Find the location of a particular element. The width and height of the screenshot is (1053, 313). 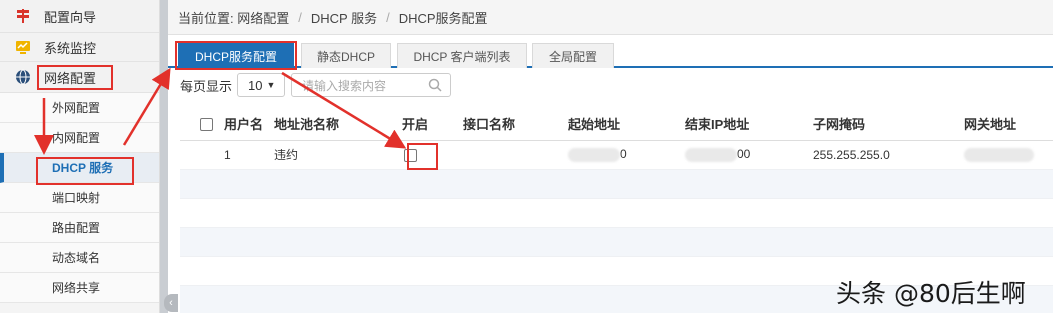

tab-label: 静态DHCP is located at coordinates (345, 56).